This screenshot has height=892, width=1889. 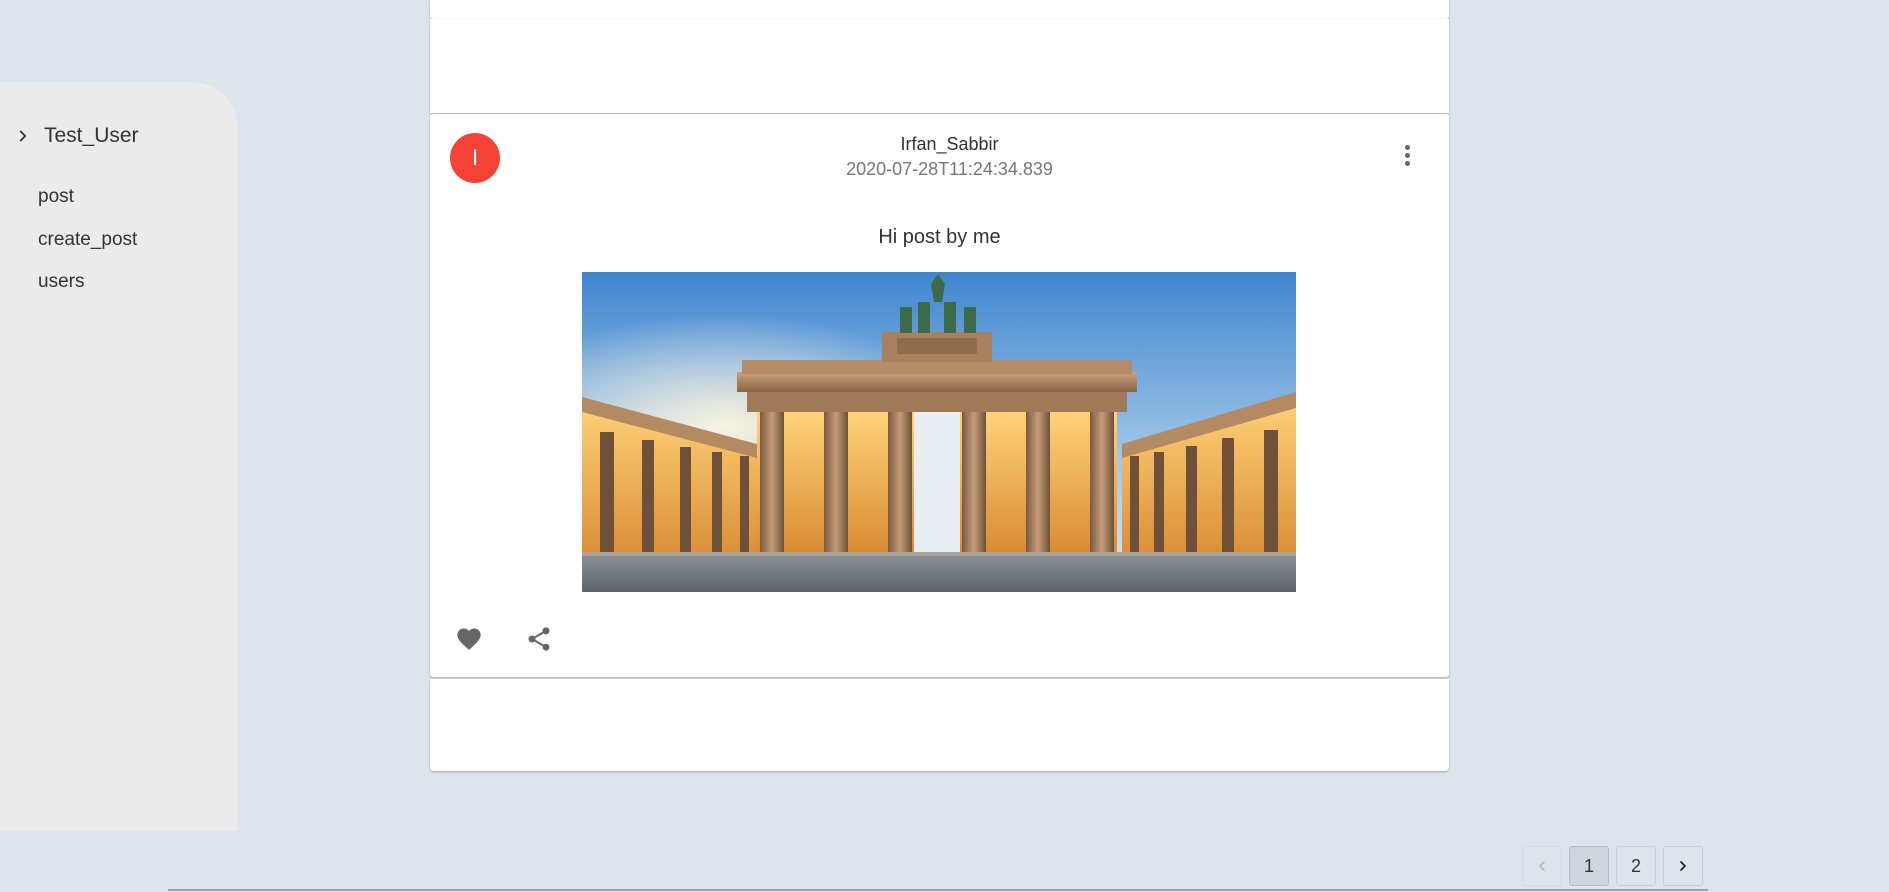 I want to click on sidebar-user-label: Test_User, so click(x=91, y=135).